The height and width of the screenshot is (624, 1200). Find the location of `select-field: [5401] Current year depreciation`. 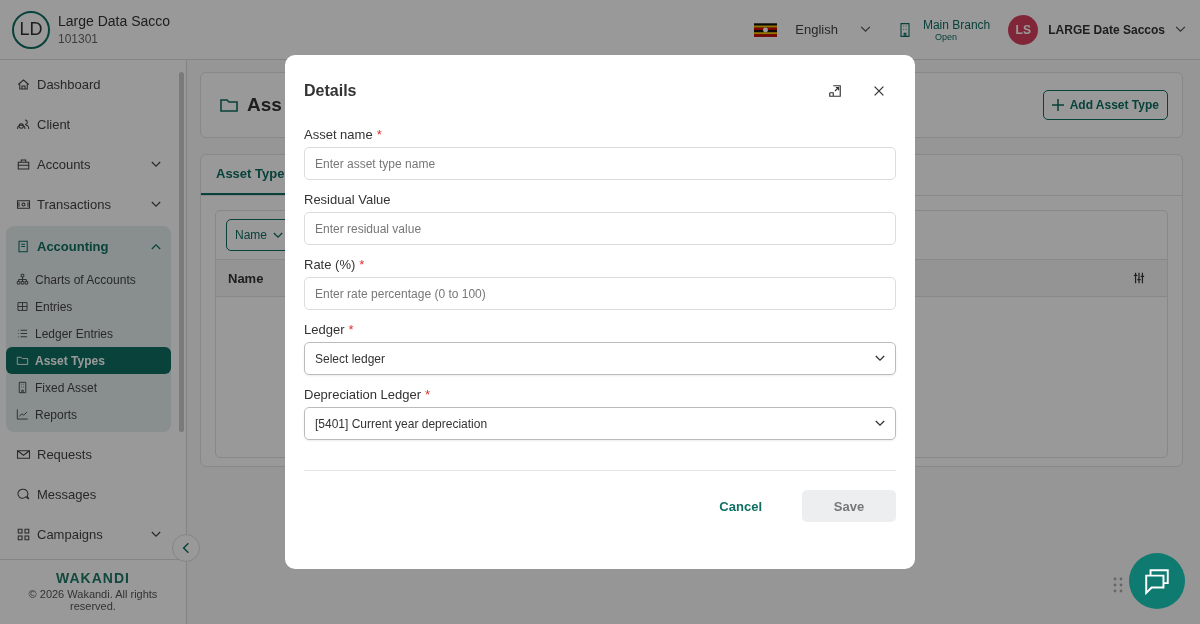

select-field: [5401] Current year depreciation is located at coordinates (600, 423).